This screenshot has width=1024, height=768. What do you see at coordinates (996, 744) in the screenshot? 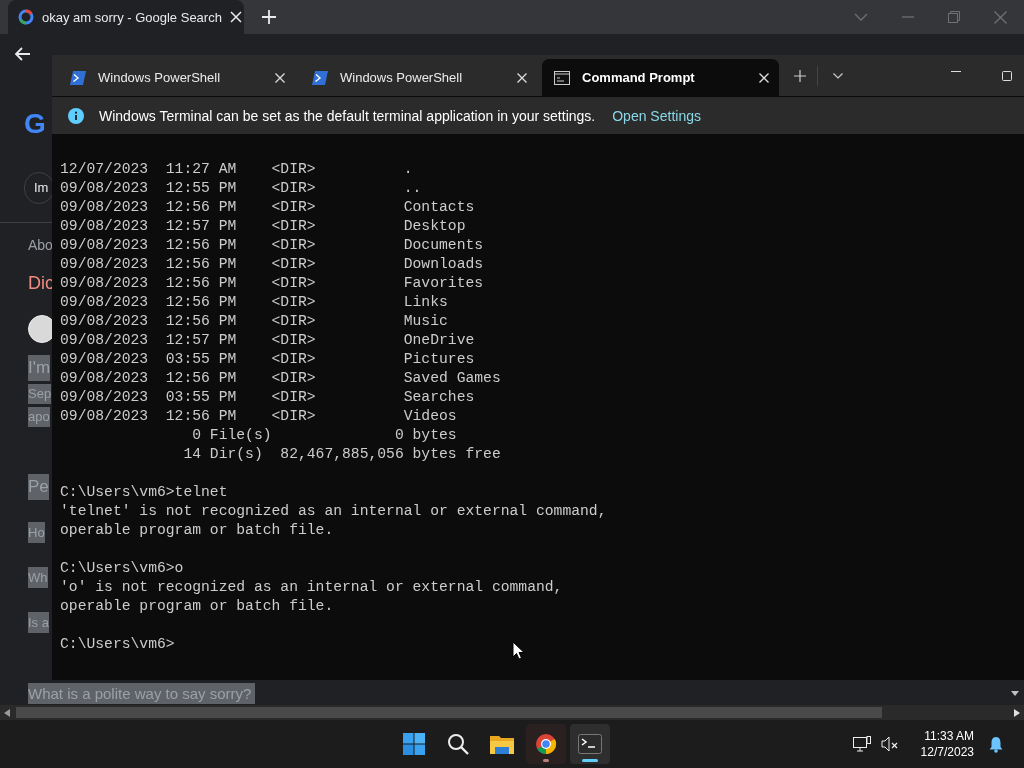
I see `bell-icon` at bounding box center [996, 744].